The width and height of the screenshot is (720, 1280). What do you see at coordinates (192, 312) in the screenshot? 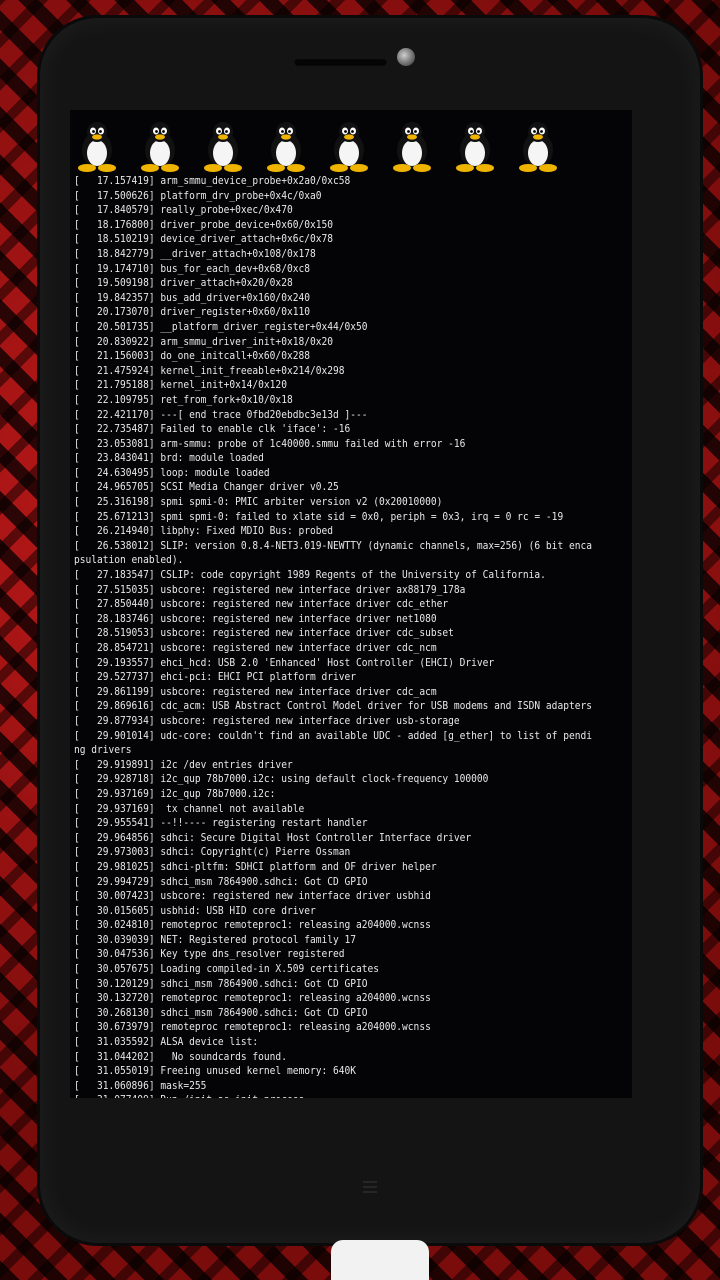
I see `console-line: [ 20.173070] driver_register+0x60/0x110` at bounding box center [192, 312].